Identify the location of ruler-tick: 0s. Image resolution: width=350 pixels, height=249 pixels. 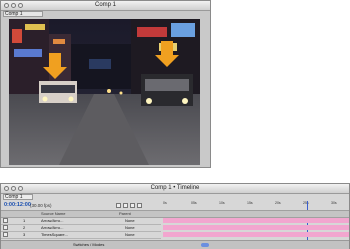
(165, 203).